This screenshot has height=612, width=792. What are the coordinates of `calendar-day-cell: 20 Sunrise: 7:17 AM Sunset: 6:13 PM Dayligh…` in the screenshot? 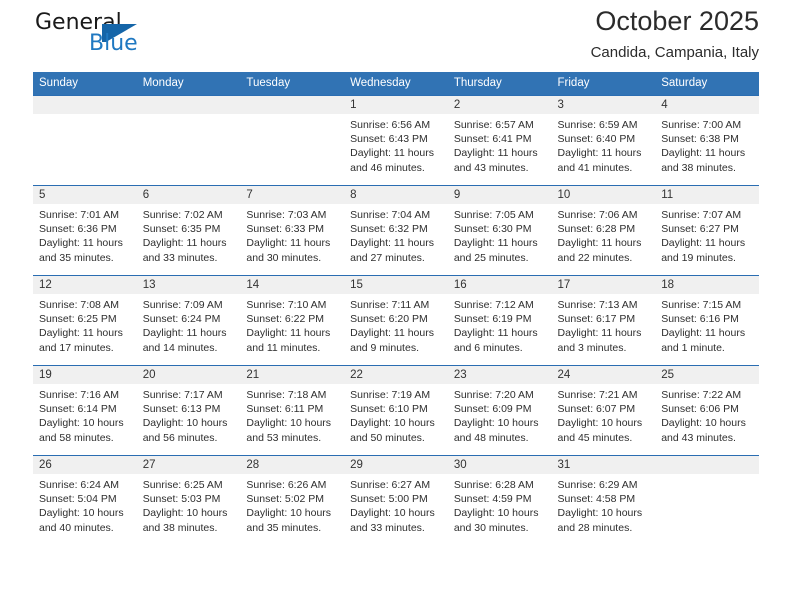 It's located at (188, 410).